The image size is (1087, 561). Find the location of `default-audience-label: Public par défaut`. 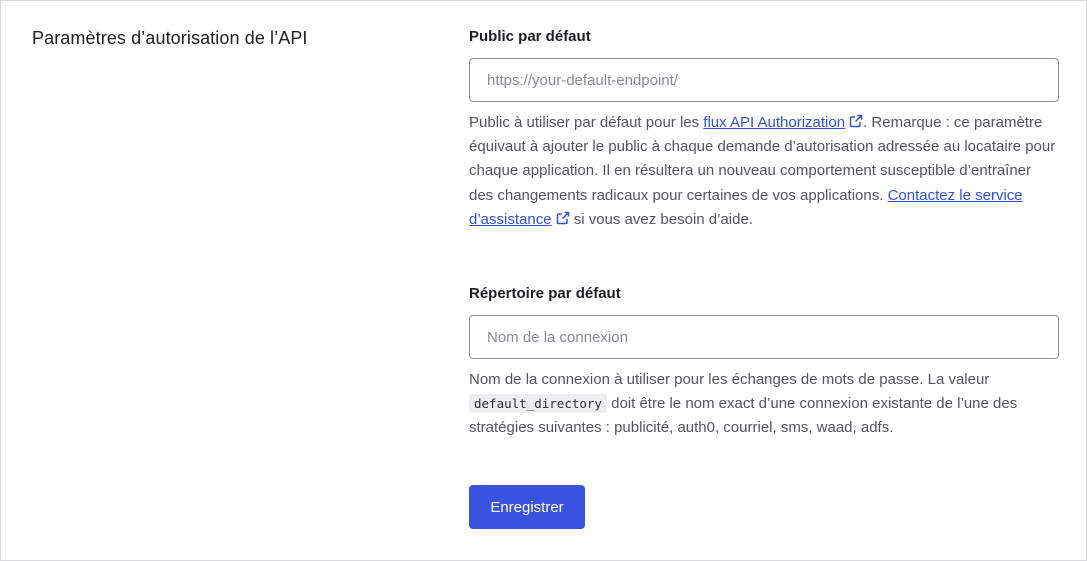

default-audience-label: Public par défaut is located at coordinates (530, 36).